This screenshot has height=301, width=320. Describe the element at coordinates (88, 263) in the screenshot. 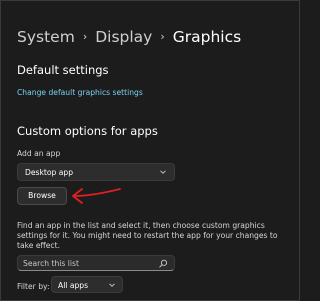

I see `search-input` at that location.